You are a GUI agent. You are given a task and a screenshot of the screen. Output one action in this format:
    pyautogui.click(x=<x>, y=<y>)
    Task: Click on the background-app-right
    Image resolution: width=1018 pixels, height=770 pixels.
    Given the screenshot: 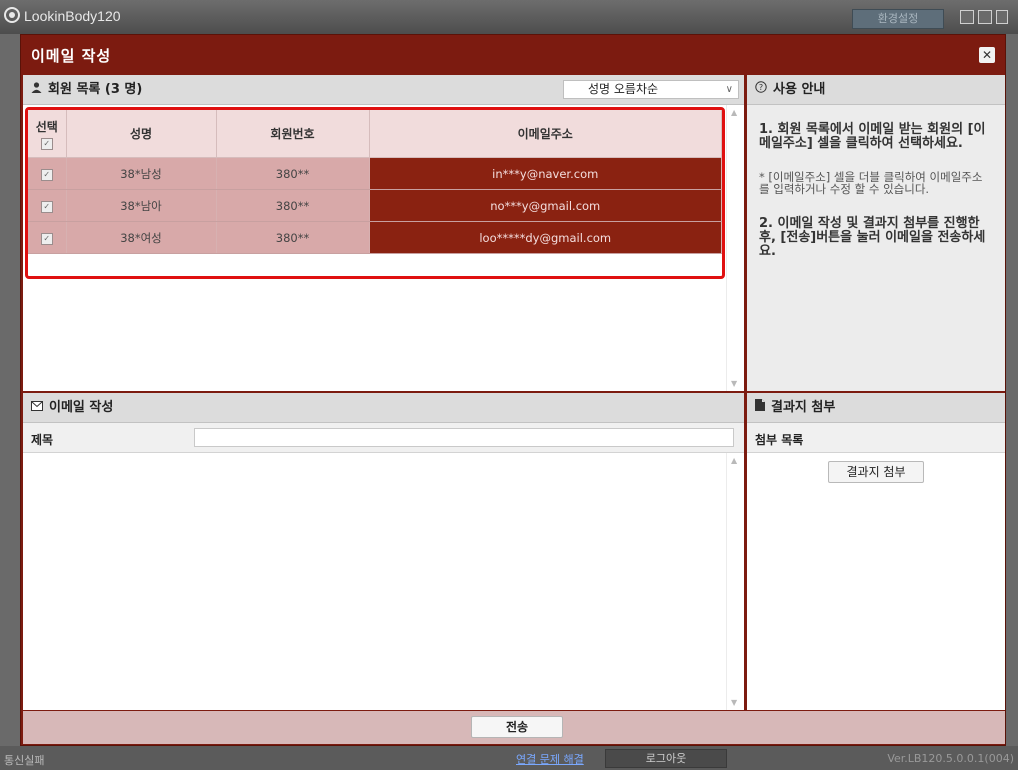 What is the action you would take?
    pyautogui.click(x=1012, y=390)
    